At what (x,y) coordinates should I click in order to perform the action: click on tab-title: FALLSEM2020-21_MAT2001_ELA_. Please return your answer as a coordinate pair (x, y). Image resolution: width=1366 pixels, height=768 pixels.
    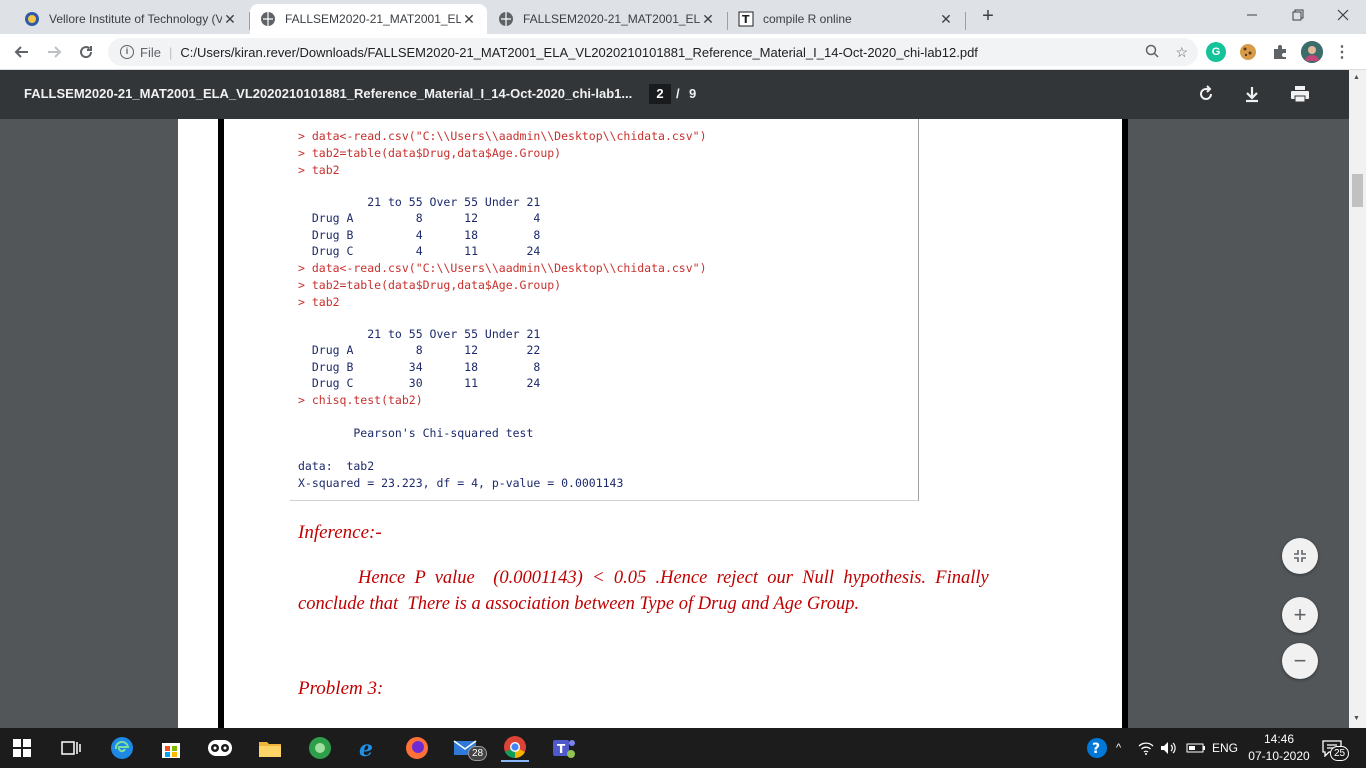
    Looking at the image, I should click on (611, 19).